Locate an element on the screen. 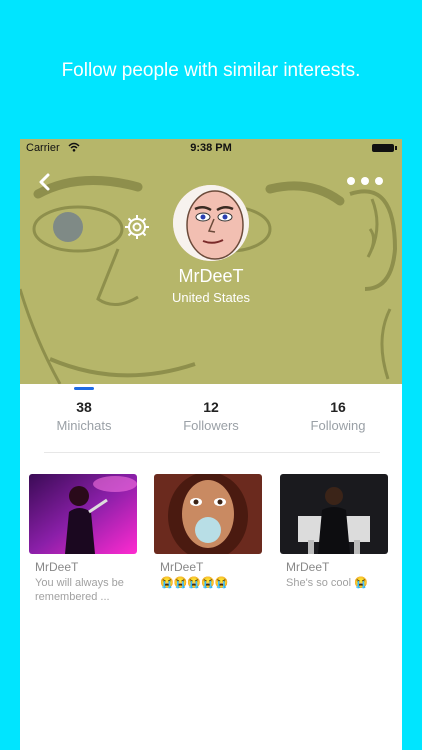 This screenshot has width=422, height=750. stat-followers: 12 Followers is located at coordinates (211, 416).